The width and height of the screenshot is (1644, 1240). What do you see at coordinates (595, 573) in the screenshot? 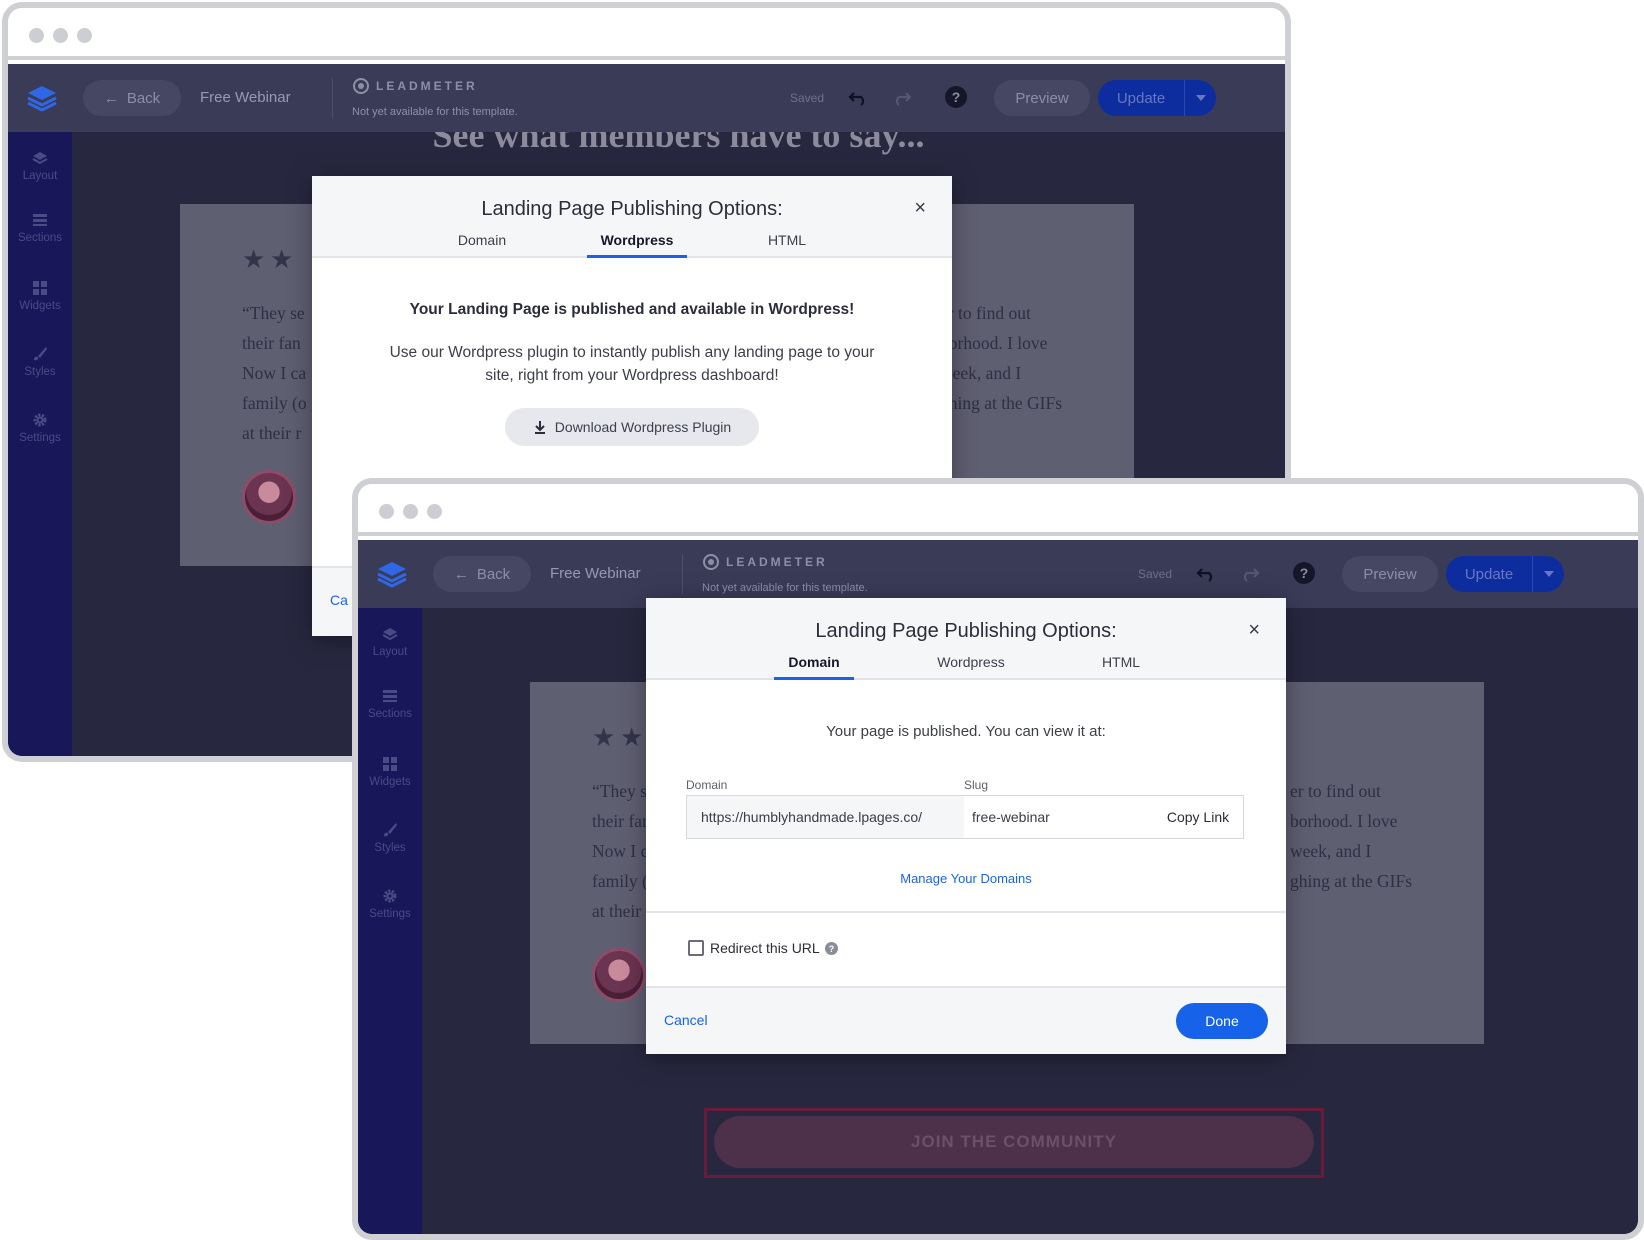
I see `page-name: Free Webinar` at bounding box center [595, 573].